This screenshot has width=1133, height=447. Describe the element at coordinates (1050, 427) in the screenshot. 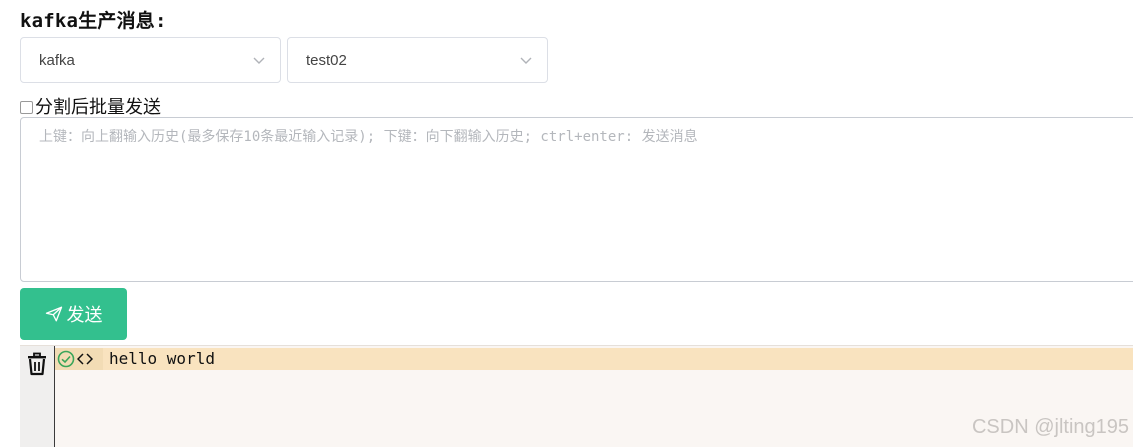

I see `watermark: CSDN @jlting195` at that location.